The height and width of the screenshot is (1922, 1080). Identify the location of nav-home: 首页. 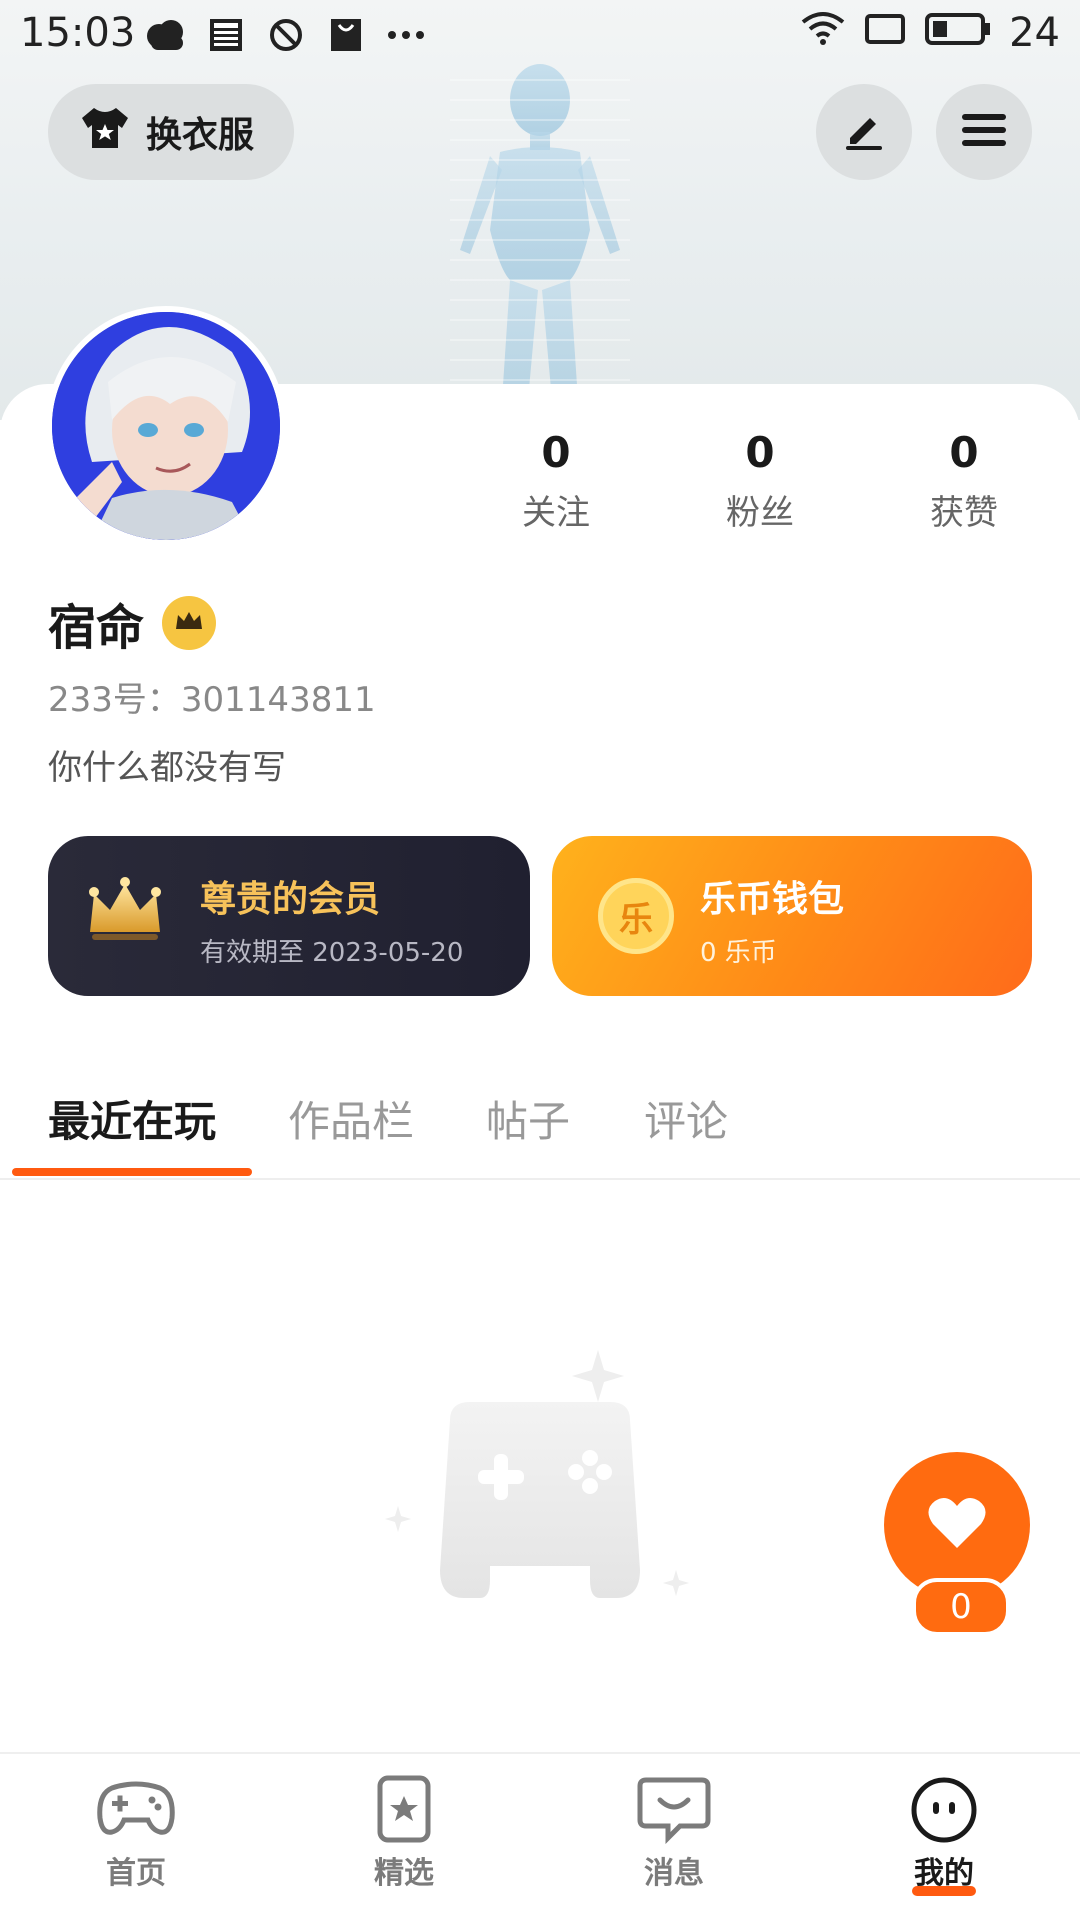
(136, 1833).